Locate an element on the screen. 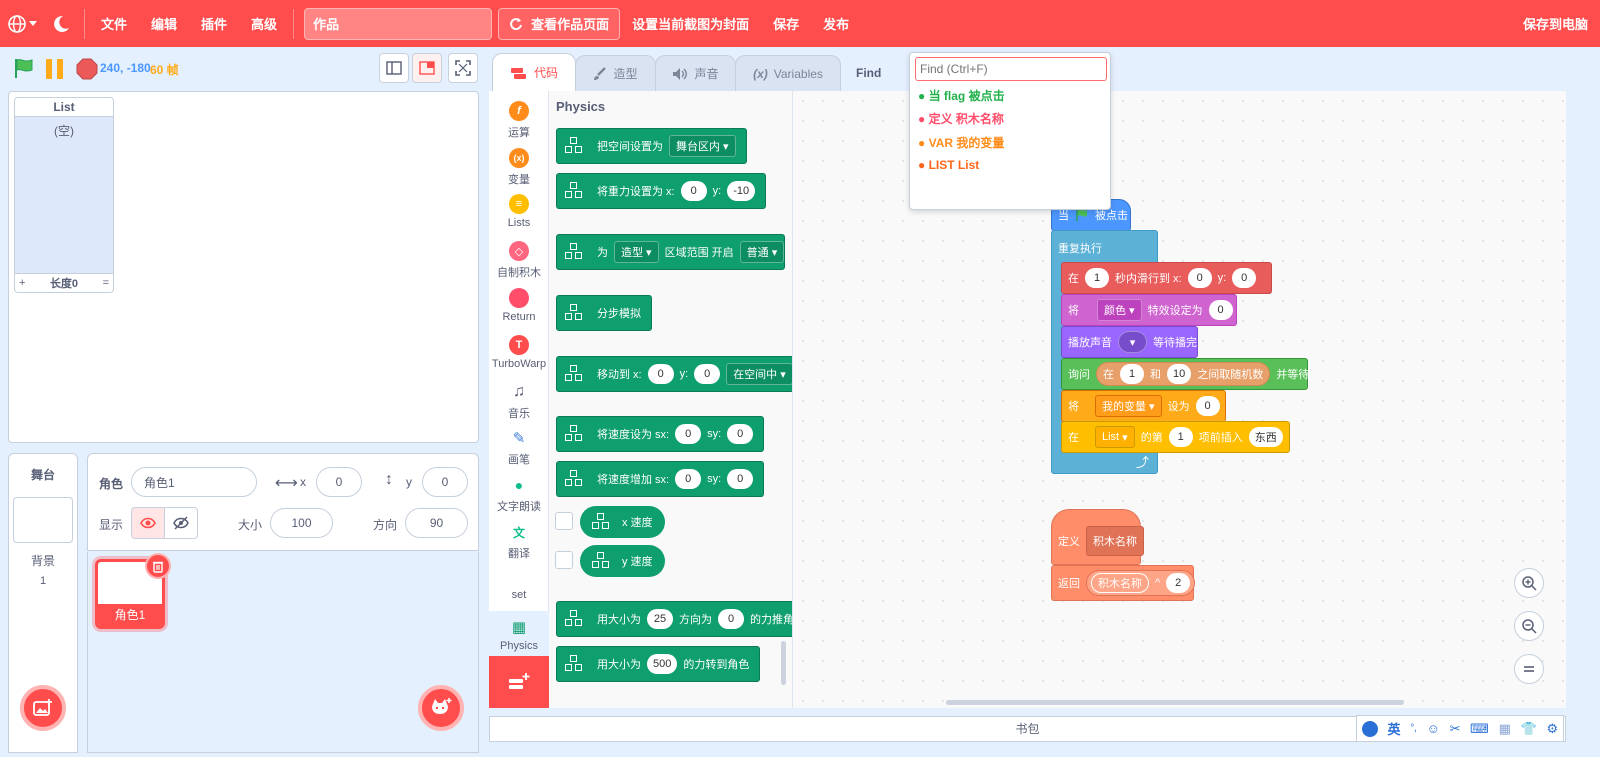 The height and width of the screenshot is (757, 1600). tab-sounds: 声音 is located at coordinates (695, 73).